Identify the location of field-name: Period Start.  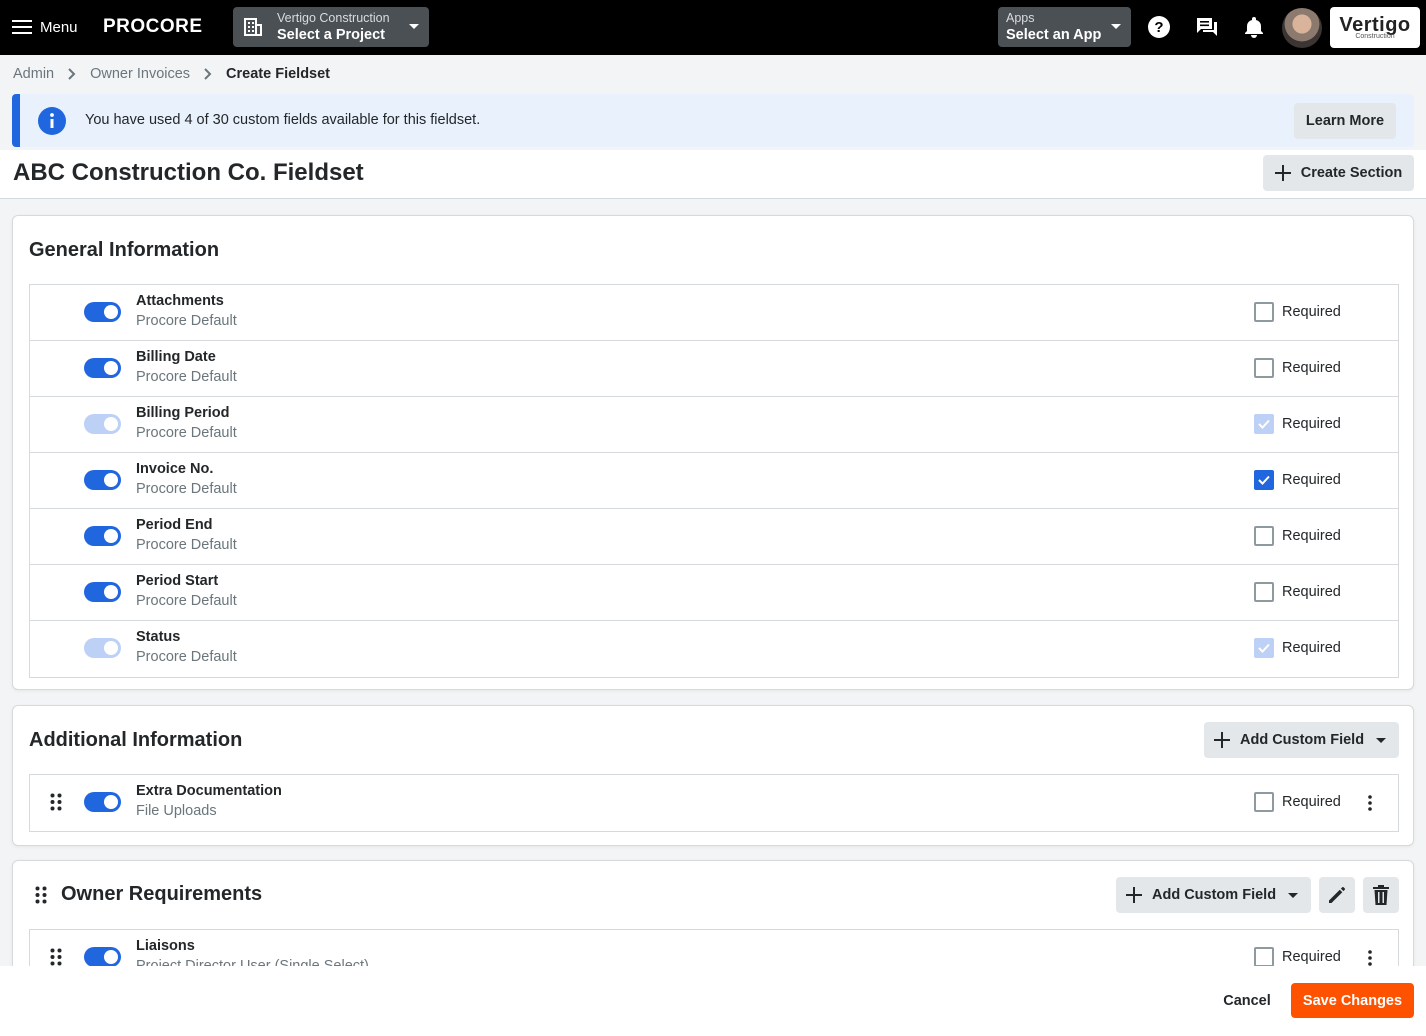
(177, 581).